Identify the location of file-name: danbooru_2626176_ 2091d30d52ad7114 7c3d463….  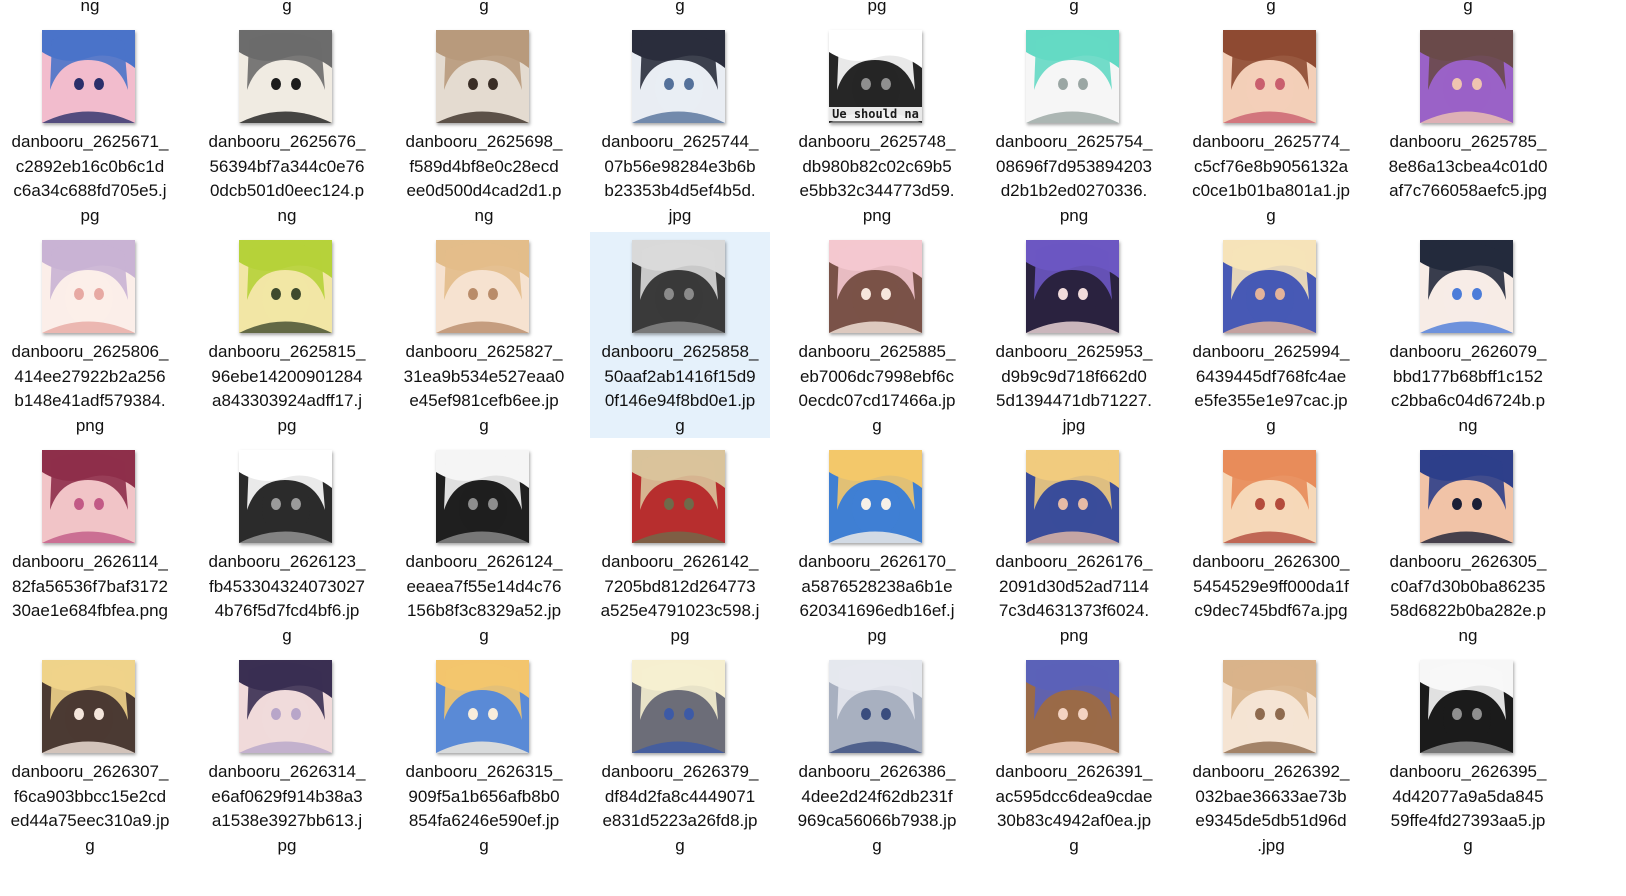
(1074, 599).